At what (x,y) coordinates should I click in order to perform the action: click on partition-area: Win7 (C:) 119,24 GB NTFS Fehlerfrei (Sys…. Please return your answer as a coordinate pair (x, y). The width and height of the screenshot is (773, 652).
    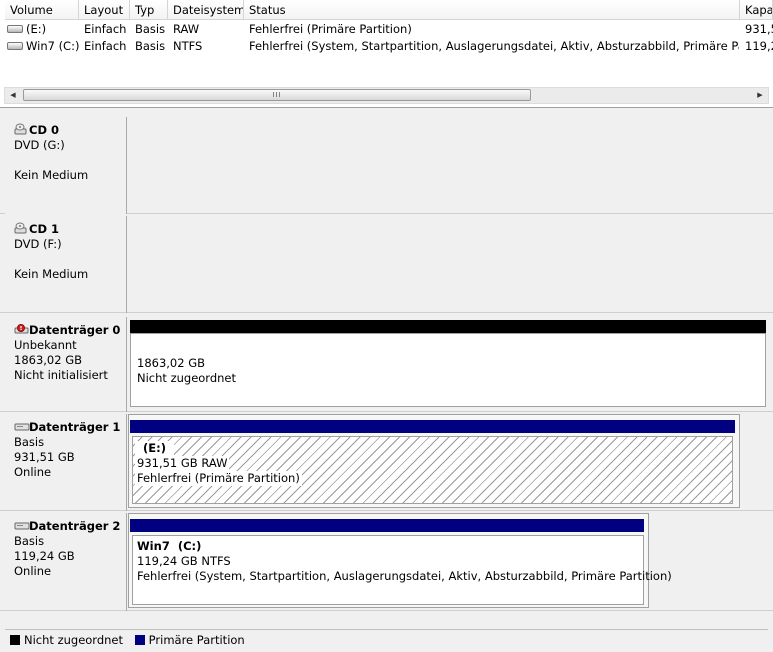
    Looking at the image, I should click on (449, 560).